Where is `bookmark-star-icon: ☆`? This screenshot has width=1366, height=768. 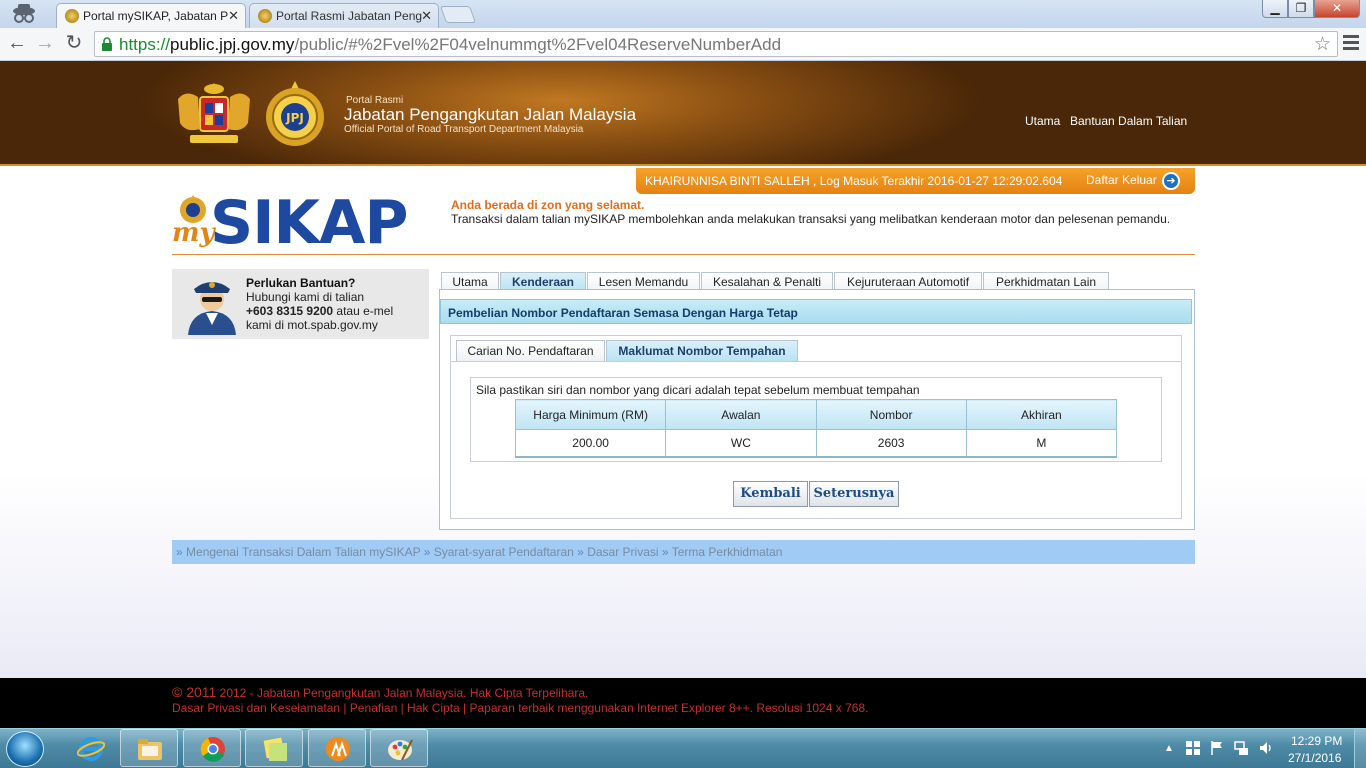
bookmark-star-icon: ☆ is located at coordinates (1322, 44).